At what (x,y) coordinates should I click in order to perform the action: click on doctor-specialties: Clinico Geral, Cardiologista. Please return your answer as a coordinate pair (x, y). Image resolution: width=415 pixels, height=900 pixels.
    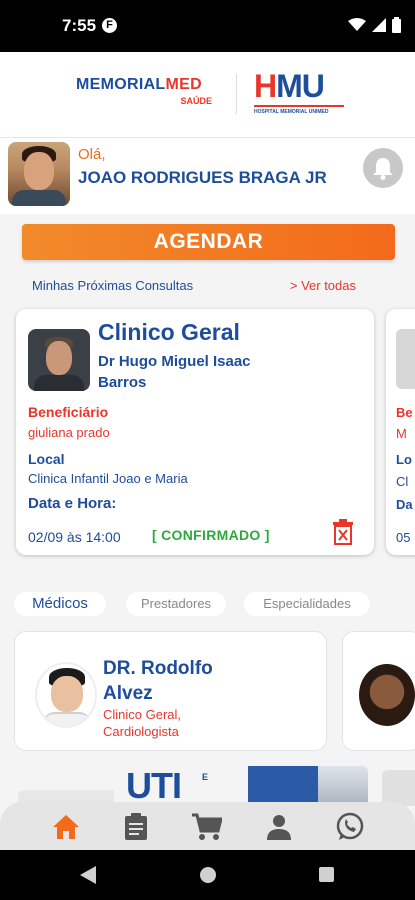
    Looking at the image, I should click on (142, 723).